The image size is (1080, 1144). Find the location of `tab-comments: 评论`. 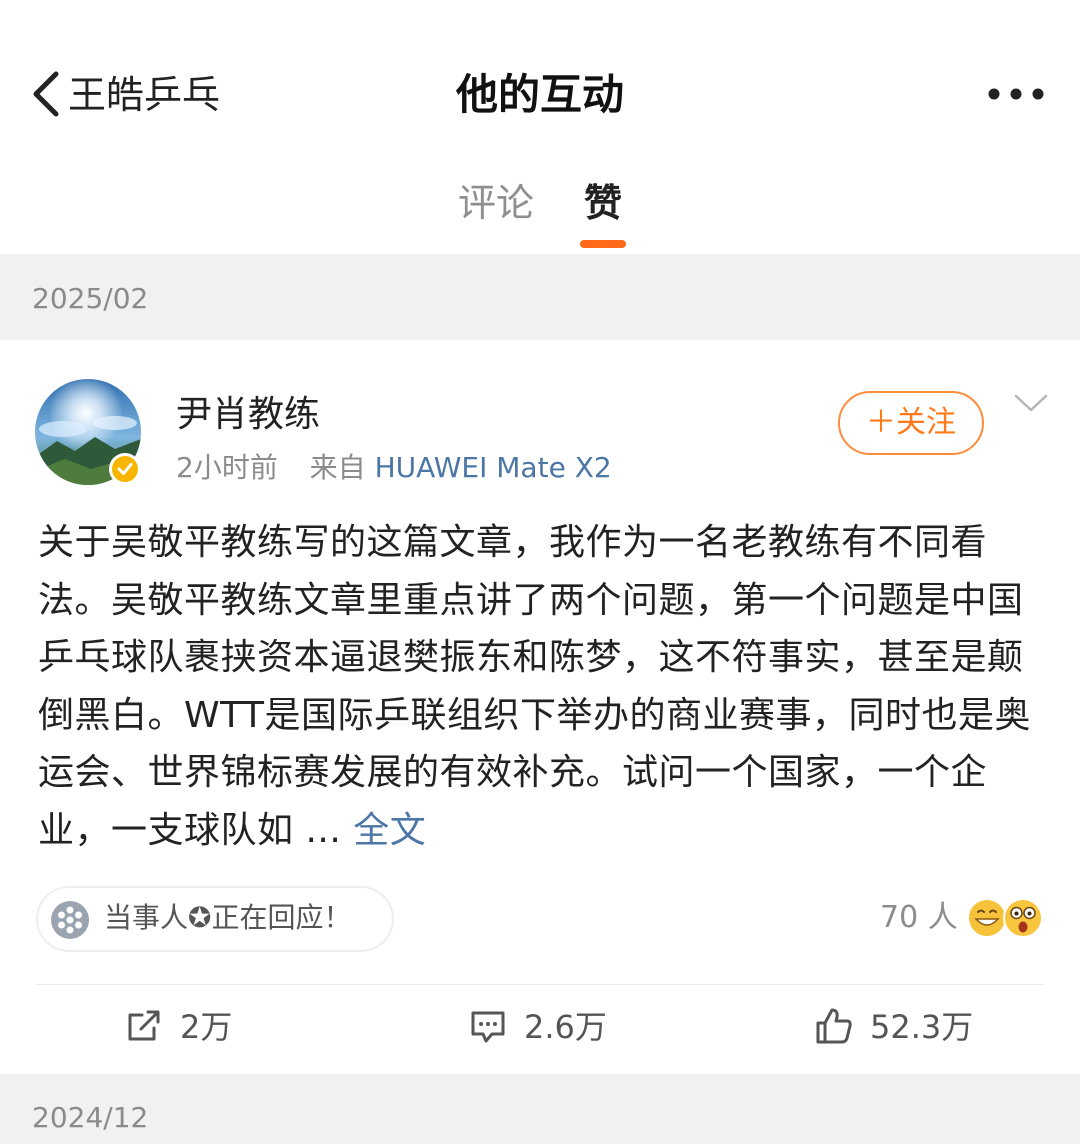

tab-comments: 评论 is located at coordinates (496, 203).